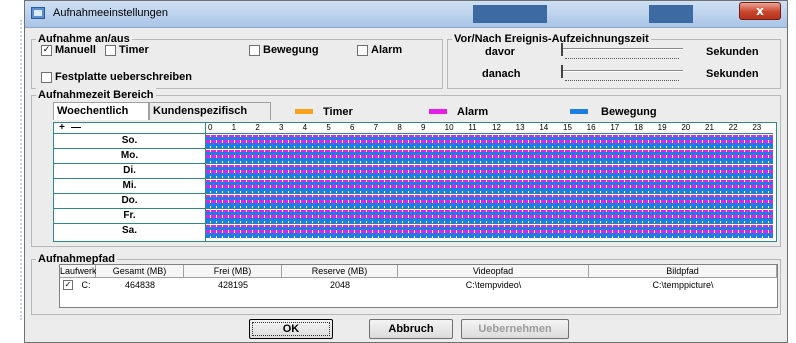  Describe the element at coordinates (757, 127) in the screenshot. I see `hour-label: 23` at that location.